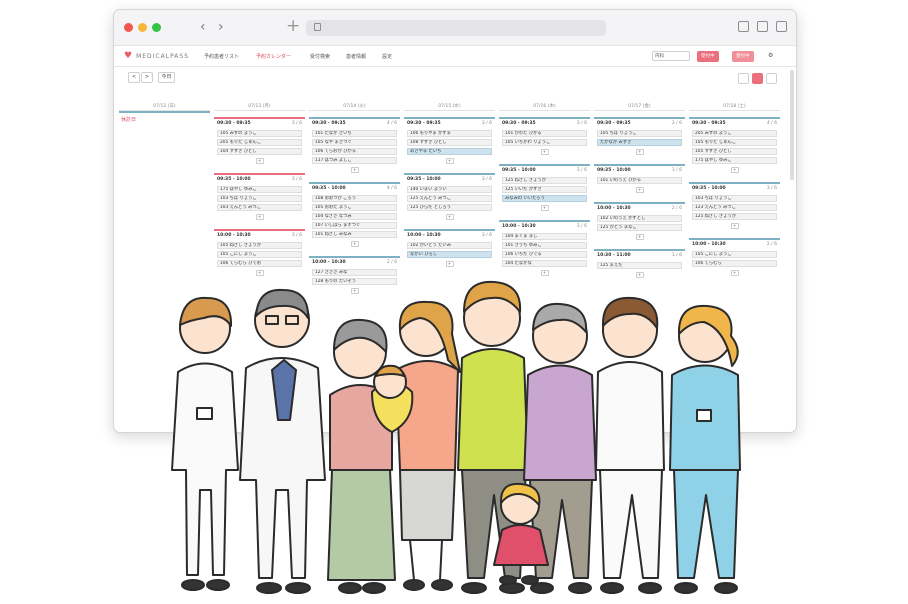  What do you see at coordinates (205, 443) in the screenshot?
I see `nurse-figure` at bounding box center [205, 443].